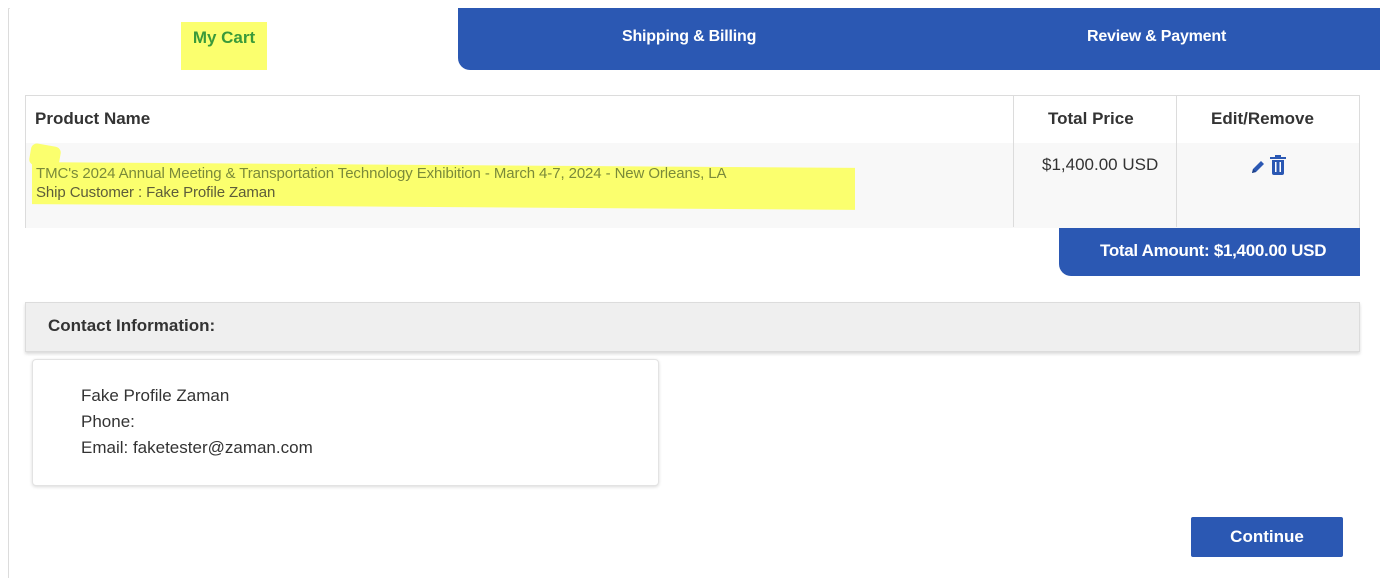  I want to click on ship-customer: Ship Customer : Fake Profile Zaman, so click(156, 192).